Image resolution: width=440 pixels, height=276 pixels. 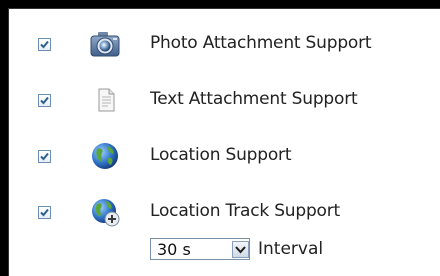 I want to click on photo-attachment-checkbox, so click(x=44, y=44).